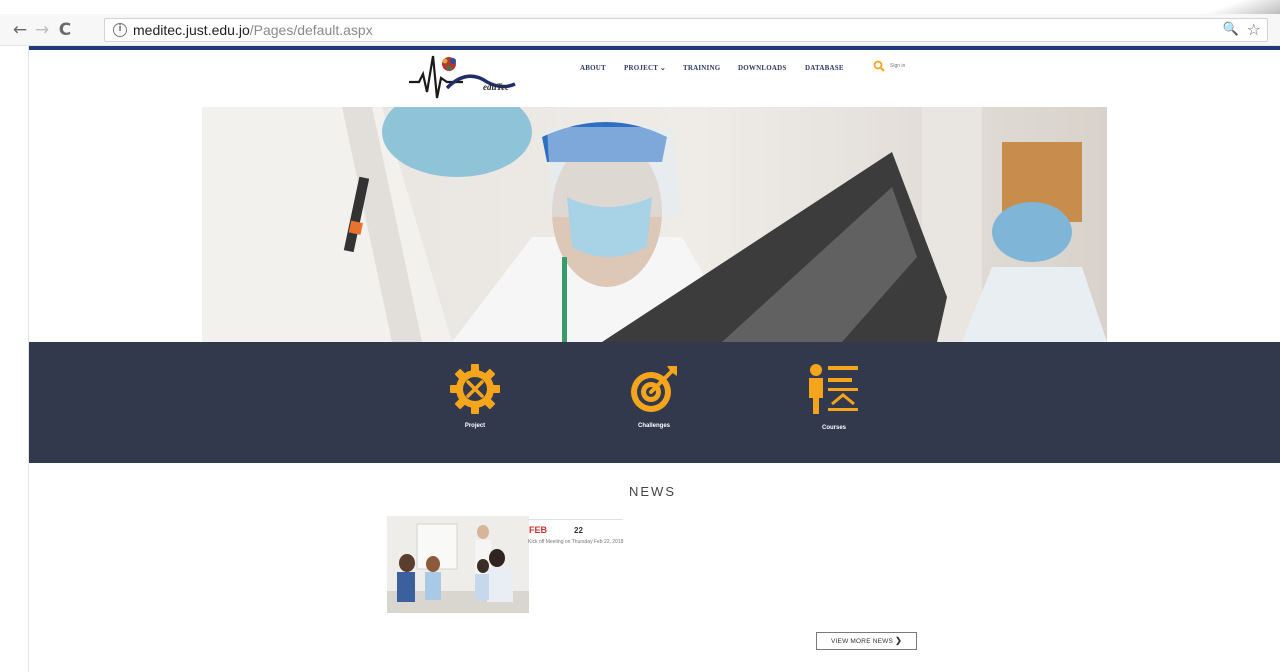 Image resolution: width=1280 pixels, height=672 pixels. What do you see at coordinates (897, 66) in the screenshot?
I see `signin-link: Sign in` at bounding box center [897, 66].